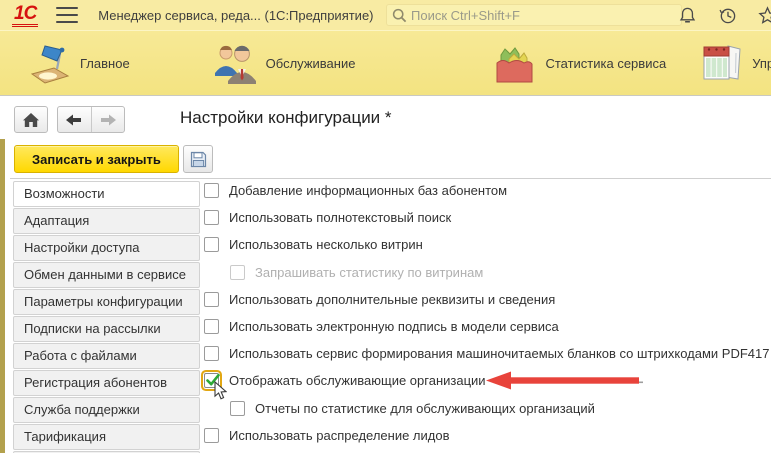  What do you see at coordinates (106, 437) in the screenshot?
I see `sidebar-item-tariffication: Тарификация` at bounding box center [106, 437].